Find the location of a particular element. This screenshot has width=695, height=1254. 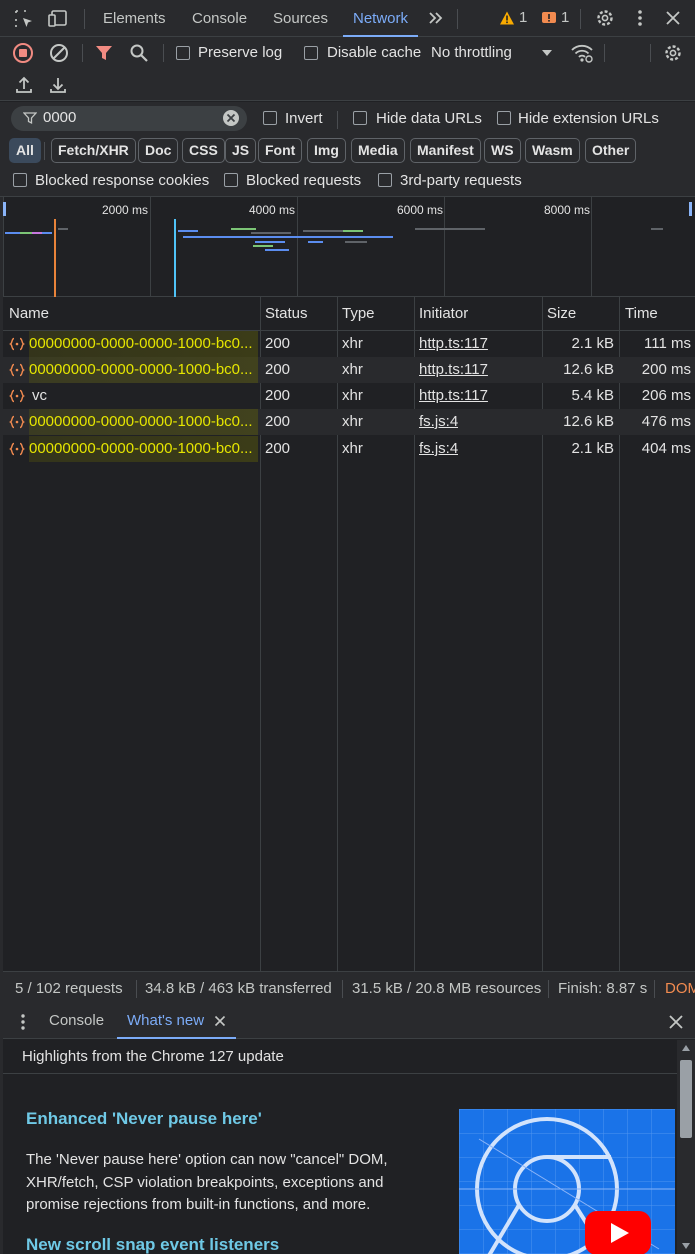

tab-sources: Sources is located at coordinates (300, 18).